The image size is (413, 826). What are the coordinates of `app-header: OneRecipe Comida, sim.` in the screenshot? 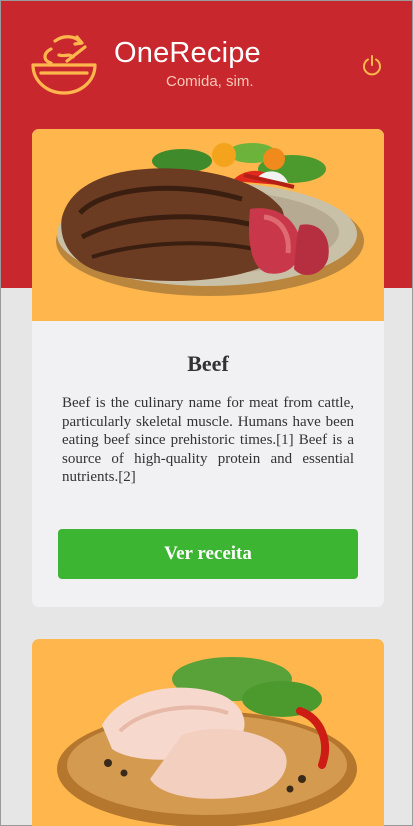 It's located at (206, 56).